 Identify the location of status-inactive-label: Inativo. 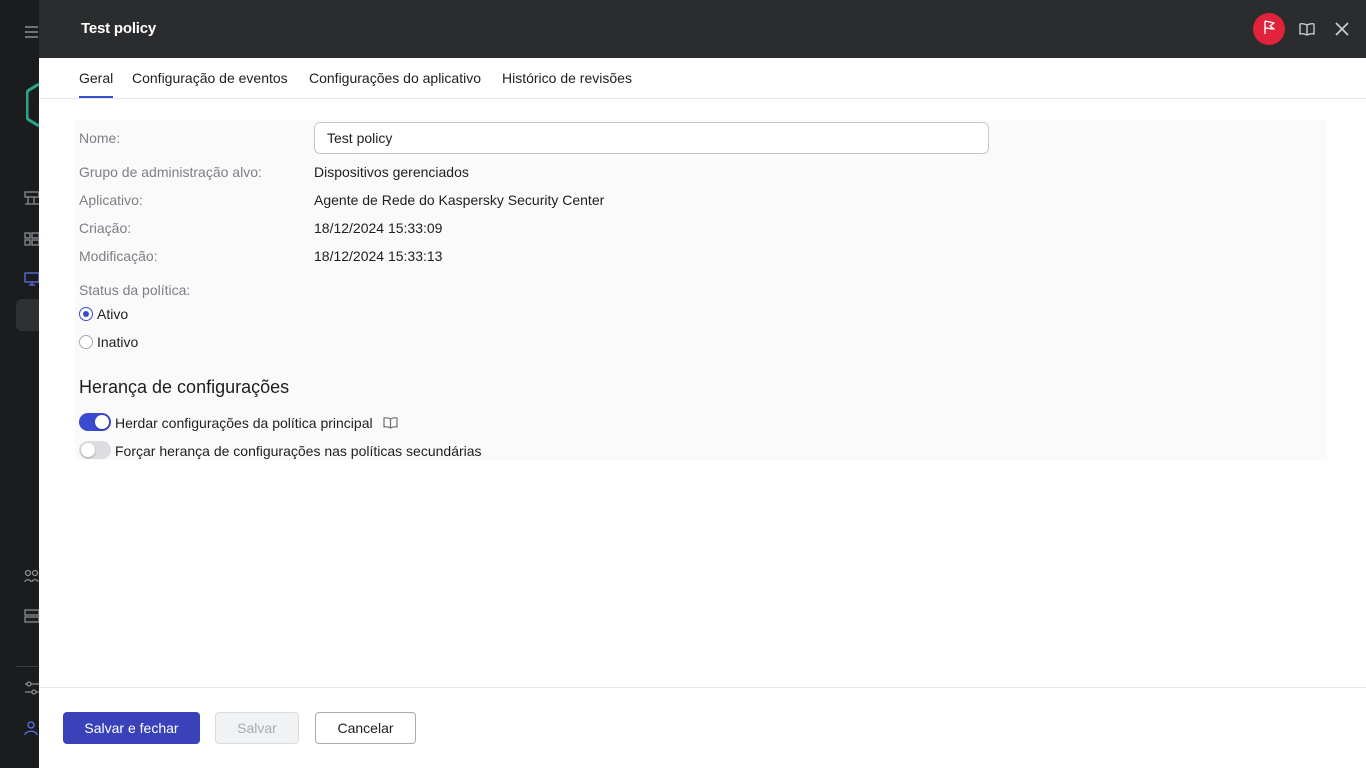
(117, 342).